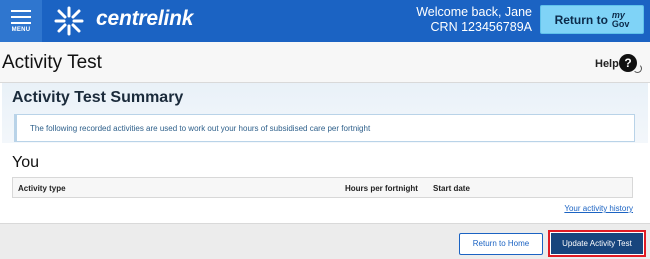 Image resolution: width=650 pixels, height=259 pixels. I want to click on page-title: Activity Test, so click(52, 62).